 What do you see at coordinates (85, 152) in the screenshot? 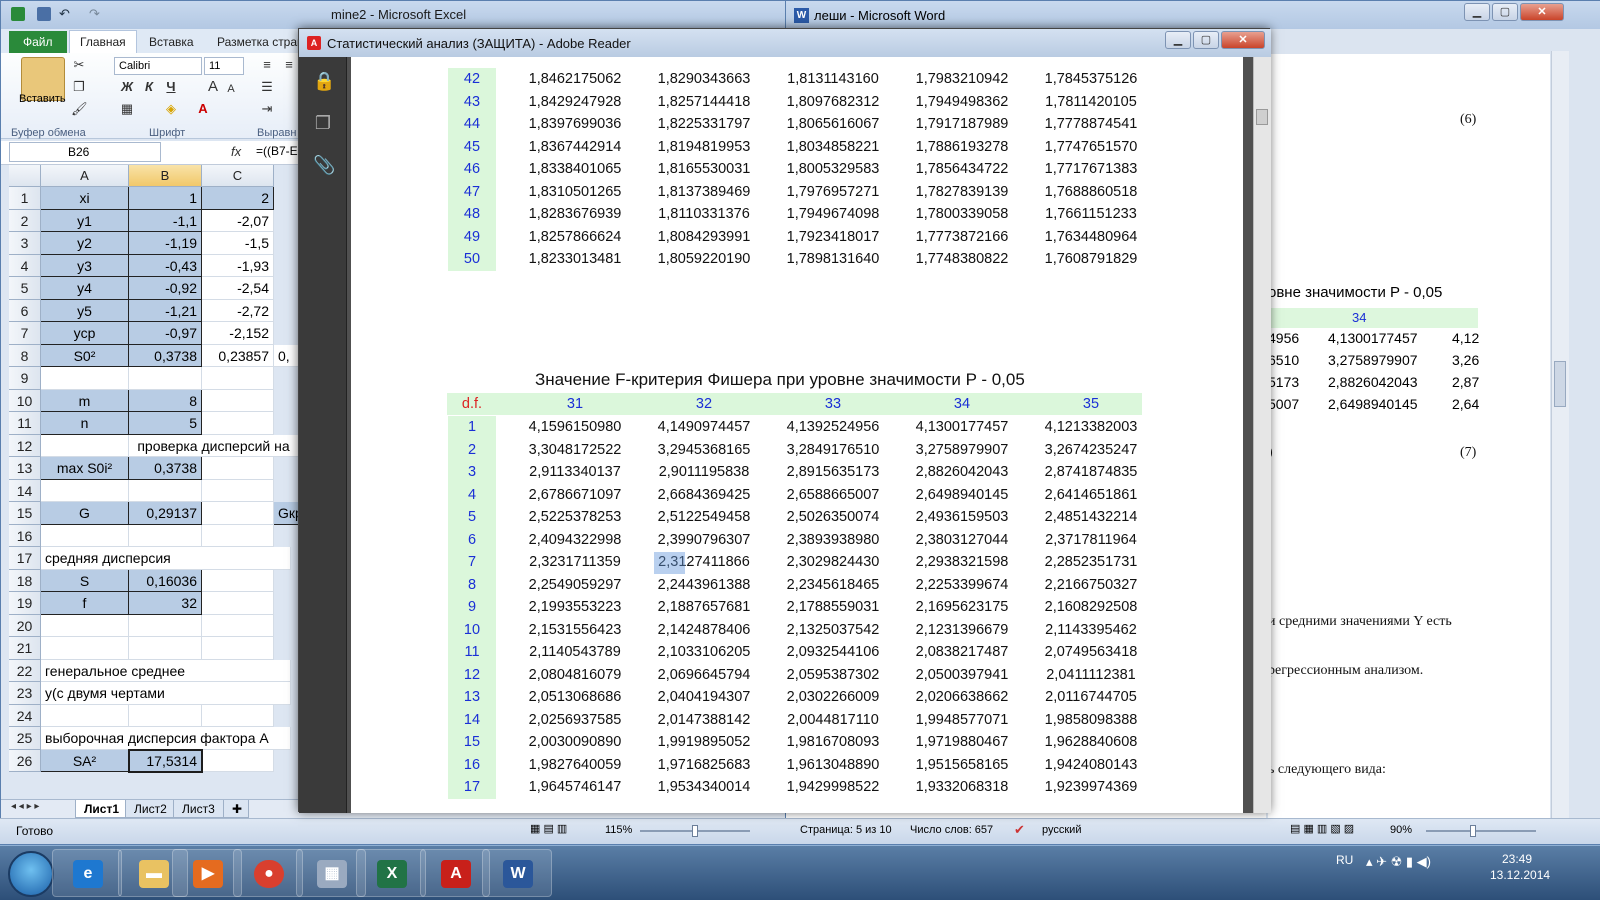
I see `name-box: B26` at bounding box center [85, 152].